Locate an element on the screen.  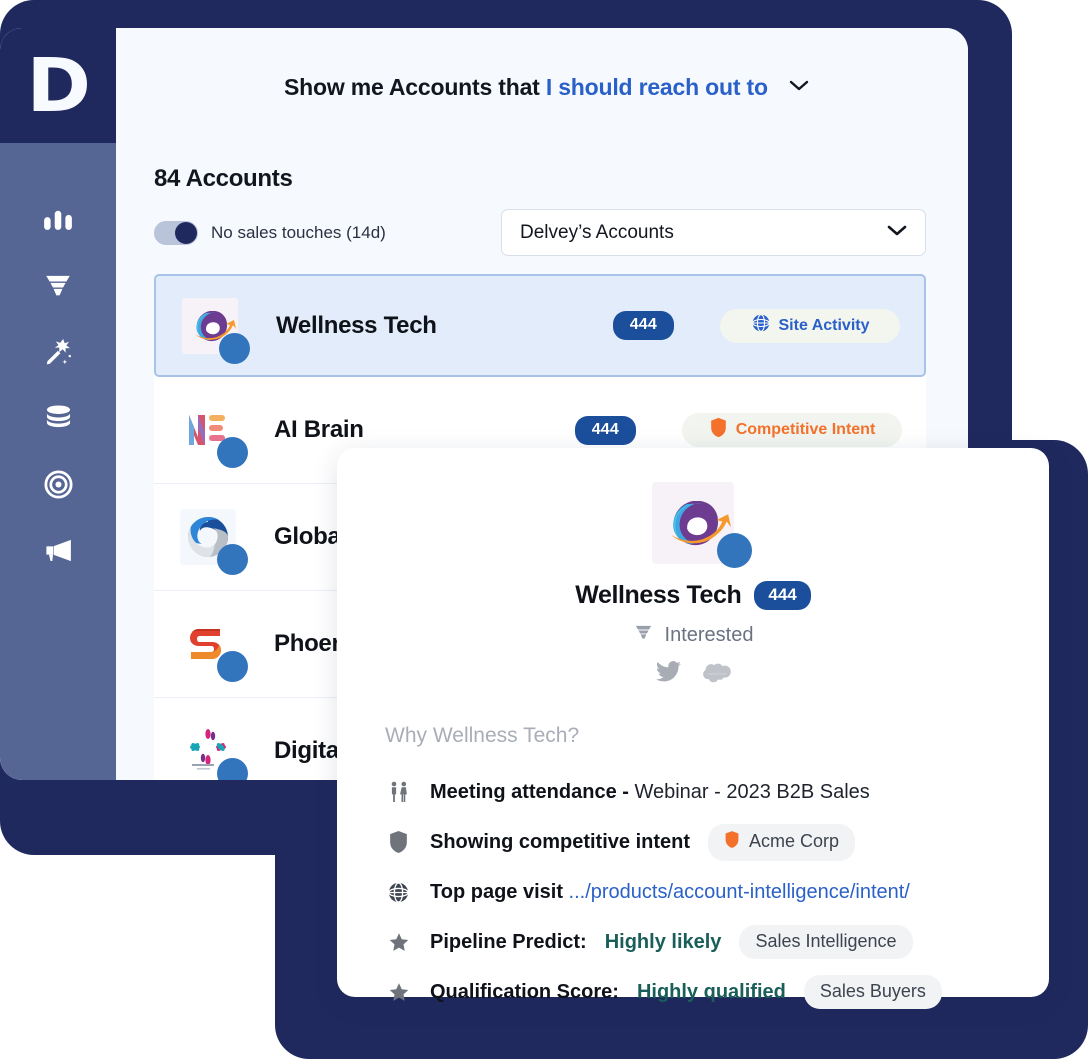
account-name: Global is located at coordinates (310, 536).